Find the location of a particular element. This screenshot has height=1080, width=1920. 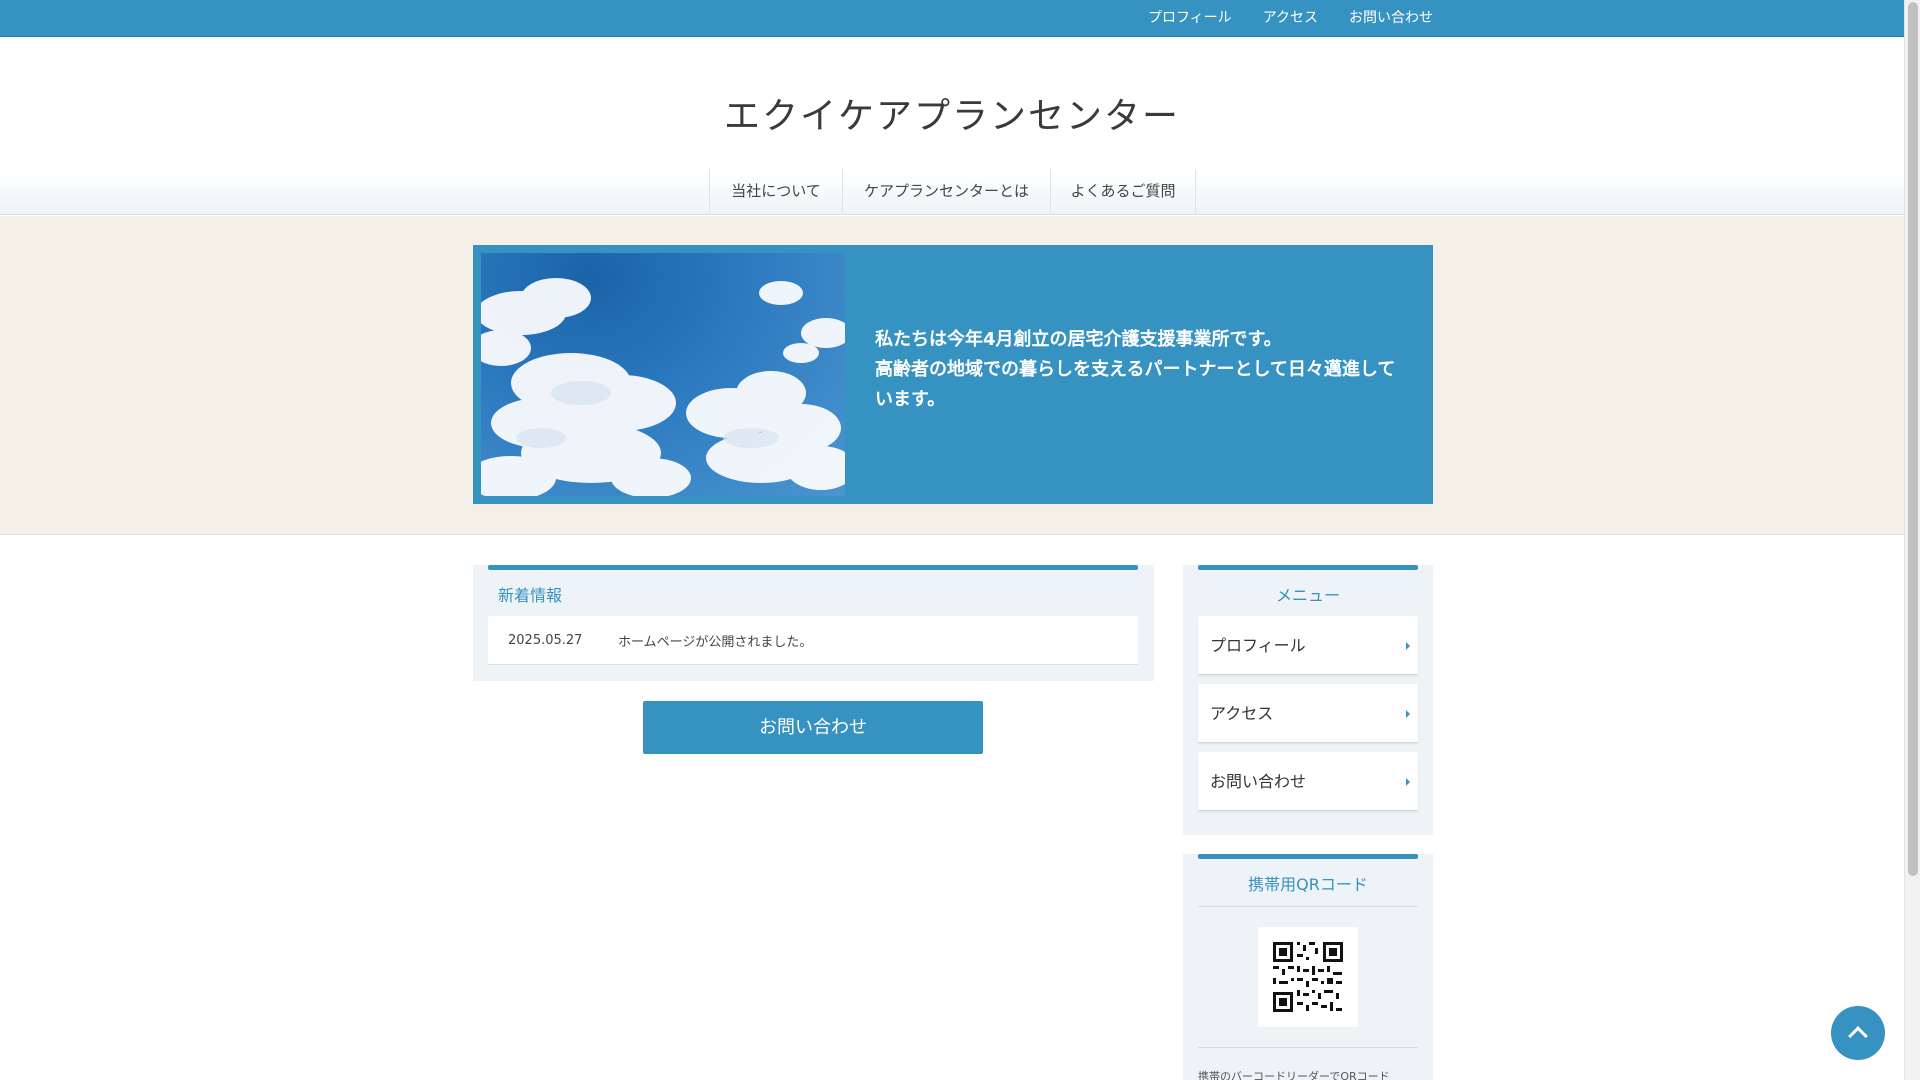

top-link-contact: お問い合わせ is located at coordinates (1391, 18).